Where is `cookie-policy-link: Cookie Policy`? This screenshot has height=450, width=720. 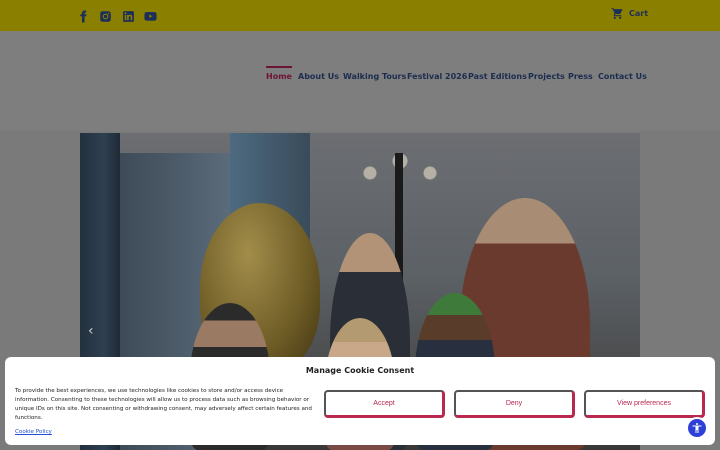
cookie-policy-link: Cookie Policy is located at coordinates (33, 432).